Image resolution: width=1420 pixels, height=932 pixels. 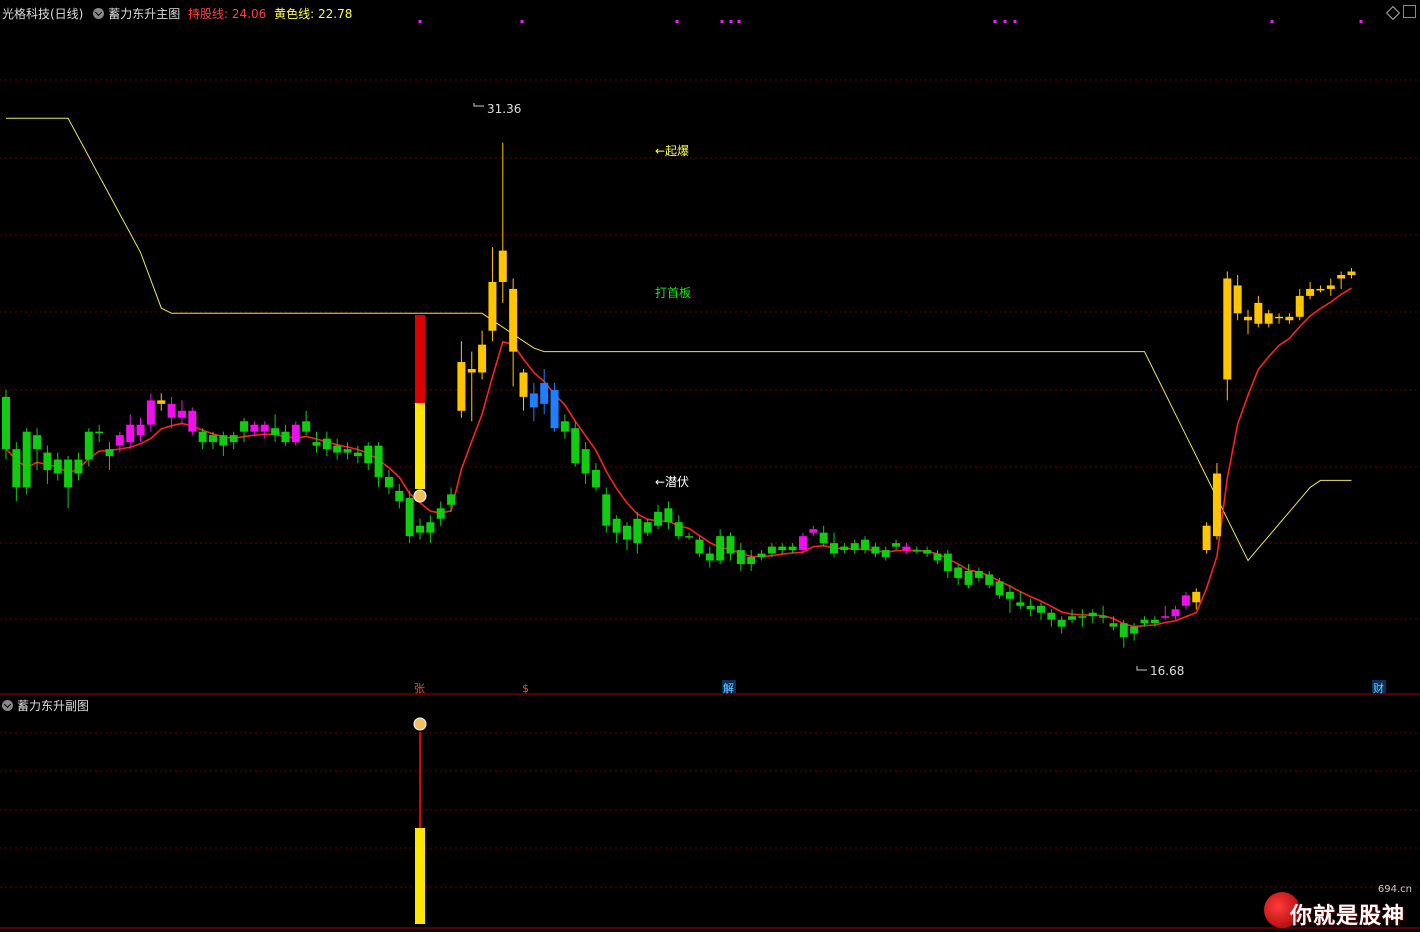 What do you see at coordinates (525, 688) in the screenshot?
I see `dollar-marker: $` at bounding box center [525, 688].